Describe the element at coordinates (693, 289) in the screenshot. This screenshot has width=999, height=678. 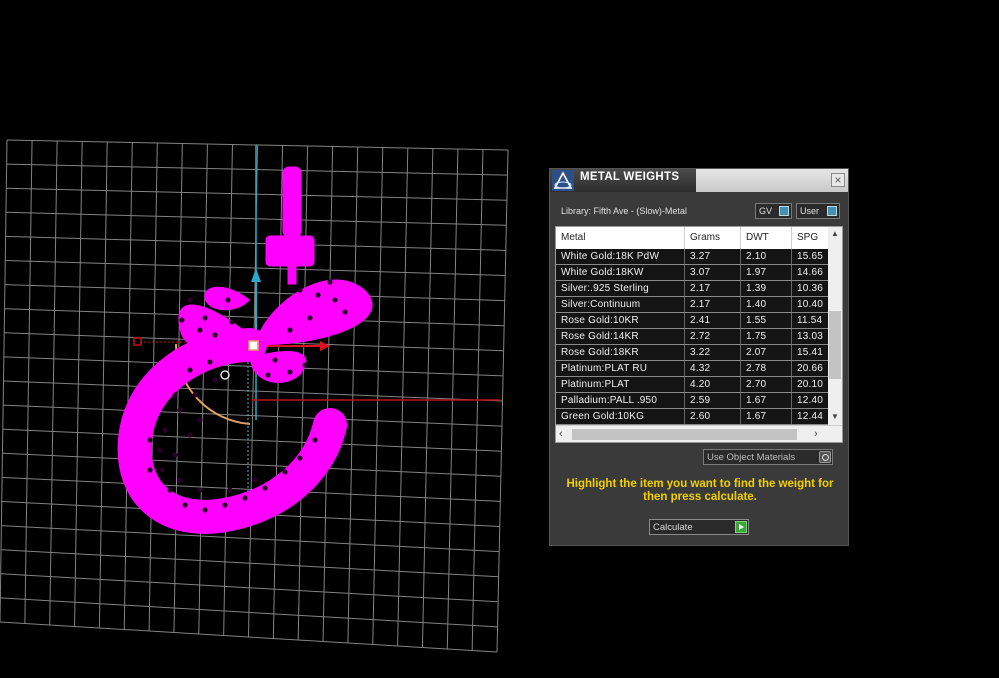
I see `table-row: Silver:.925 Sterling 2.17 1.39 10.36` at that location.